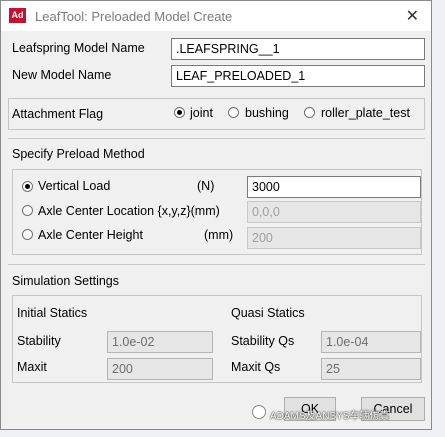 Image resolution: width=445 pixels, height=437 pixels. Describe the element at coordinates (267, 113) in the screenshot. I see `attachment-bushing-label: bushing` at that location.